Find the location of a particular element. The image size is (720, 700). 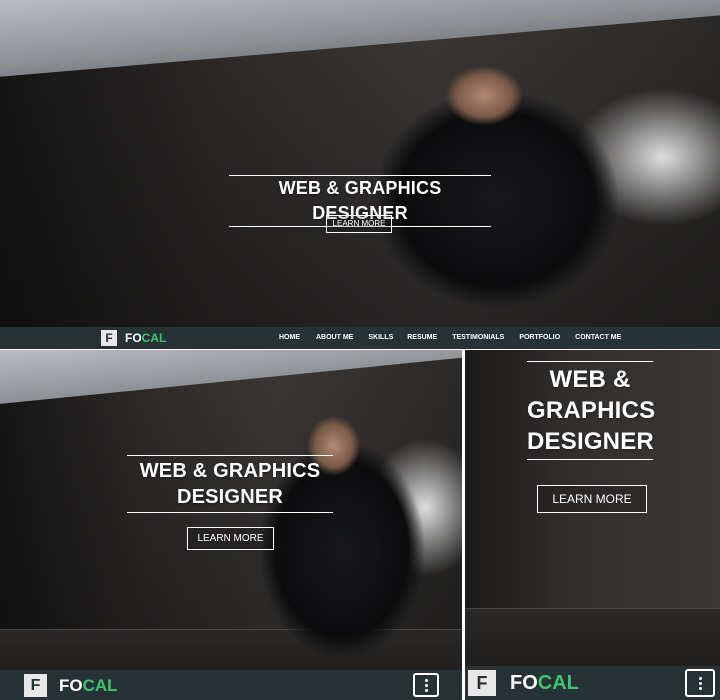

logo-wordmark: FOCAL is located at coordinates (145, 338).